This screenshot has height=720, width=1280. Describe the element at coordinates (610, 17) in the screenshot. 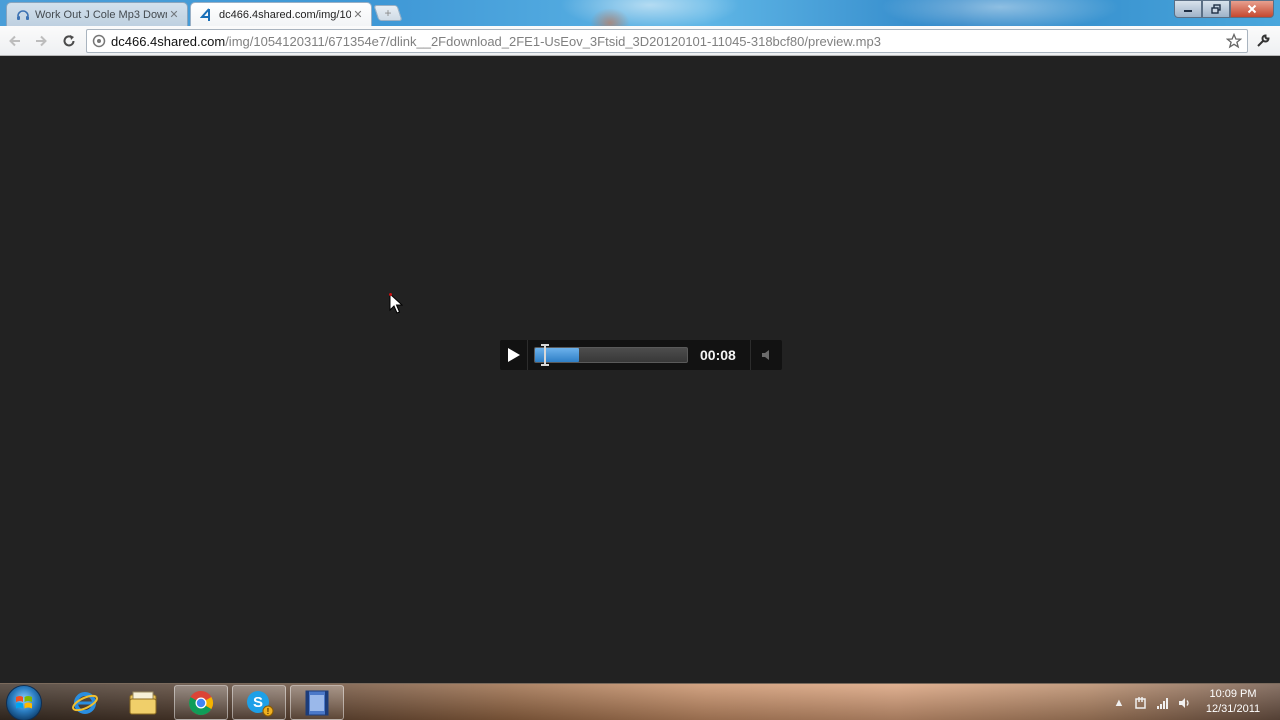

I see `wallpaper-accent` at that location.